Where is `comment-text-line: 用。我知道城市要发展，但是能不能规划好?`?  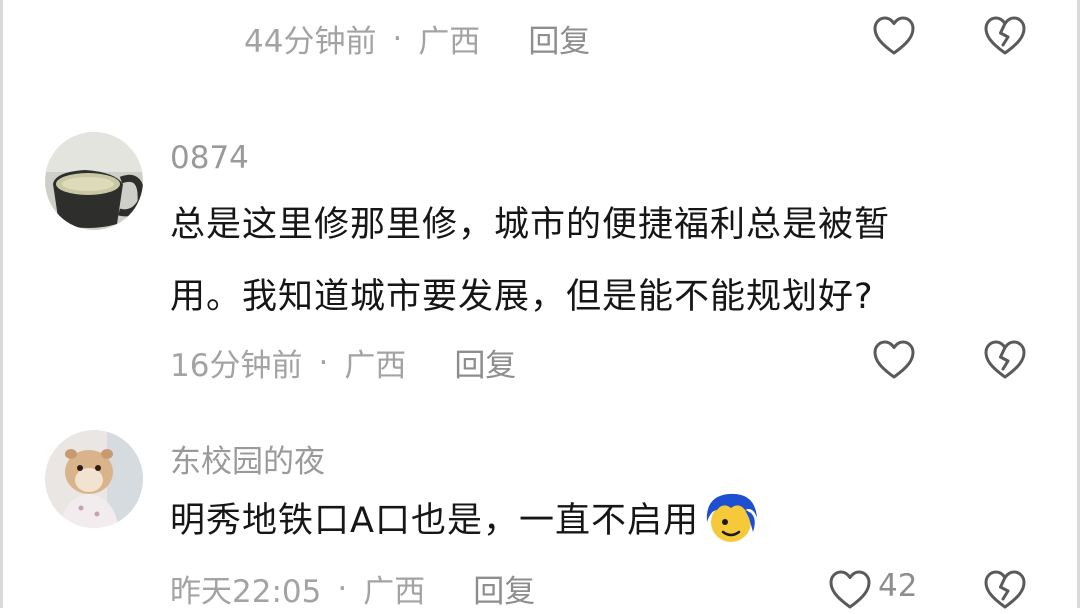
comment-text-line: 用。我知道城市要发展，但是能不能规划好? is located at coordinates (522, 297).